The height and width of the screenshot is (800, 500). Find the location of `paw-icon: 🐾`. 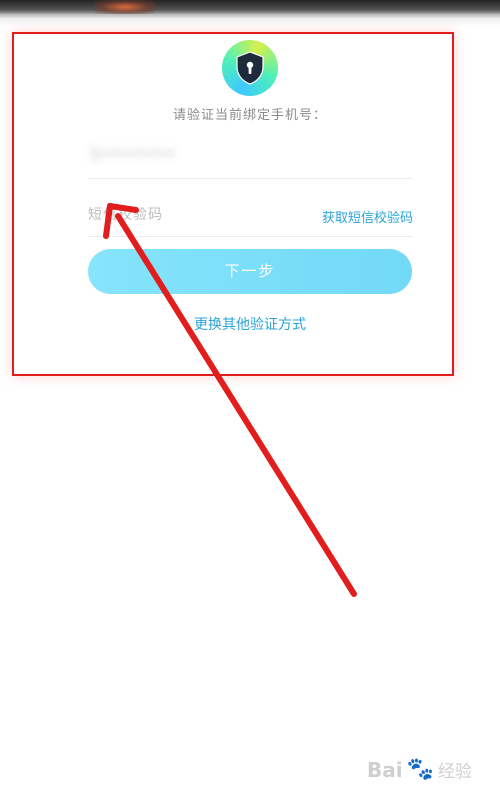

paw-icon: 🐾 is located at coordinates (420, 769).